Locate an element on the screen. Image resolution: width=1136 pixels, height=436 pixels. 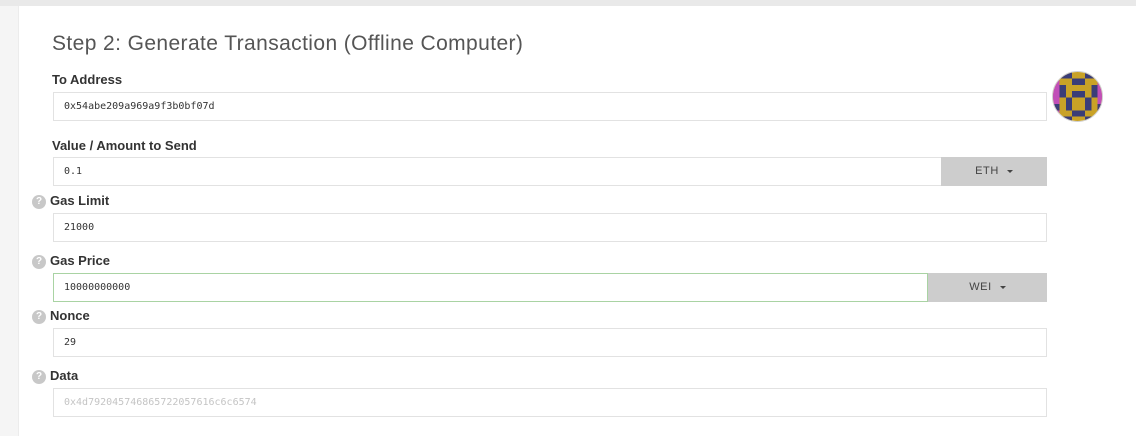
address-identicon is located at coordinates (1077, 96).